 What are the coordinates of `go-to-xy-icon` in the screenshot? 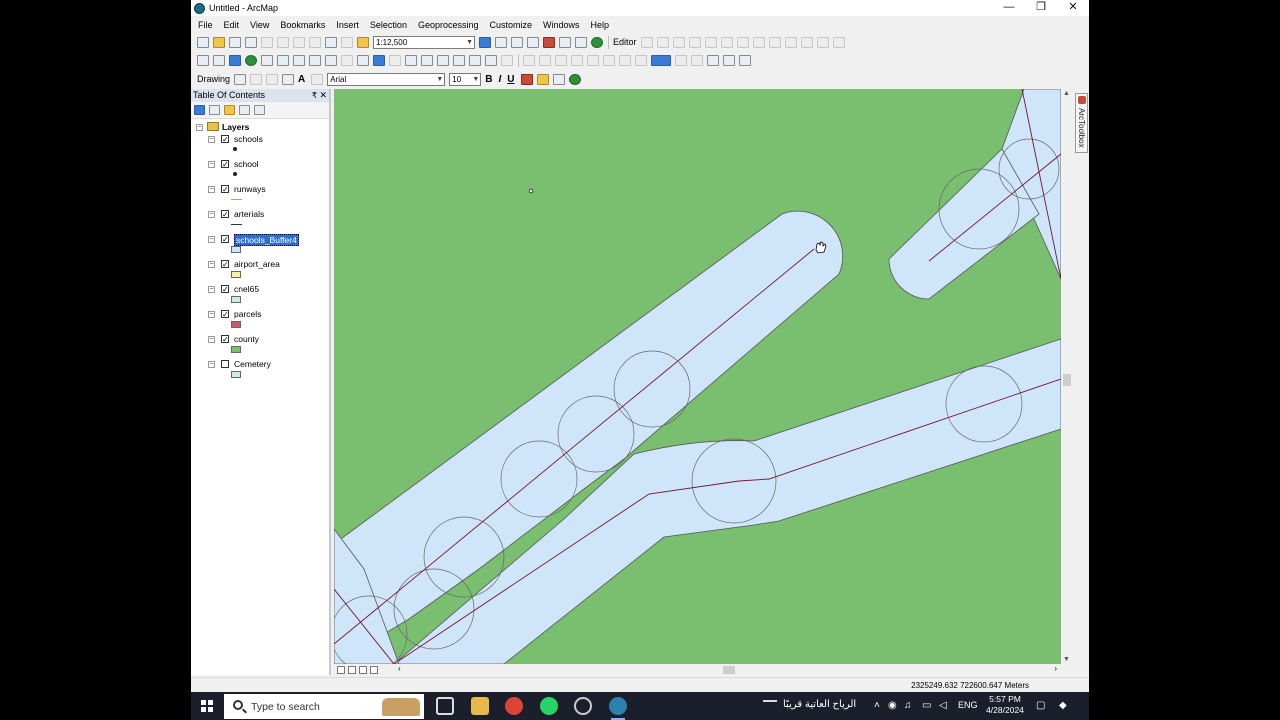 It's located at (475, 60).